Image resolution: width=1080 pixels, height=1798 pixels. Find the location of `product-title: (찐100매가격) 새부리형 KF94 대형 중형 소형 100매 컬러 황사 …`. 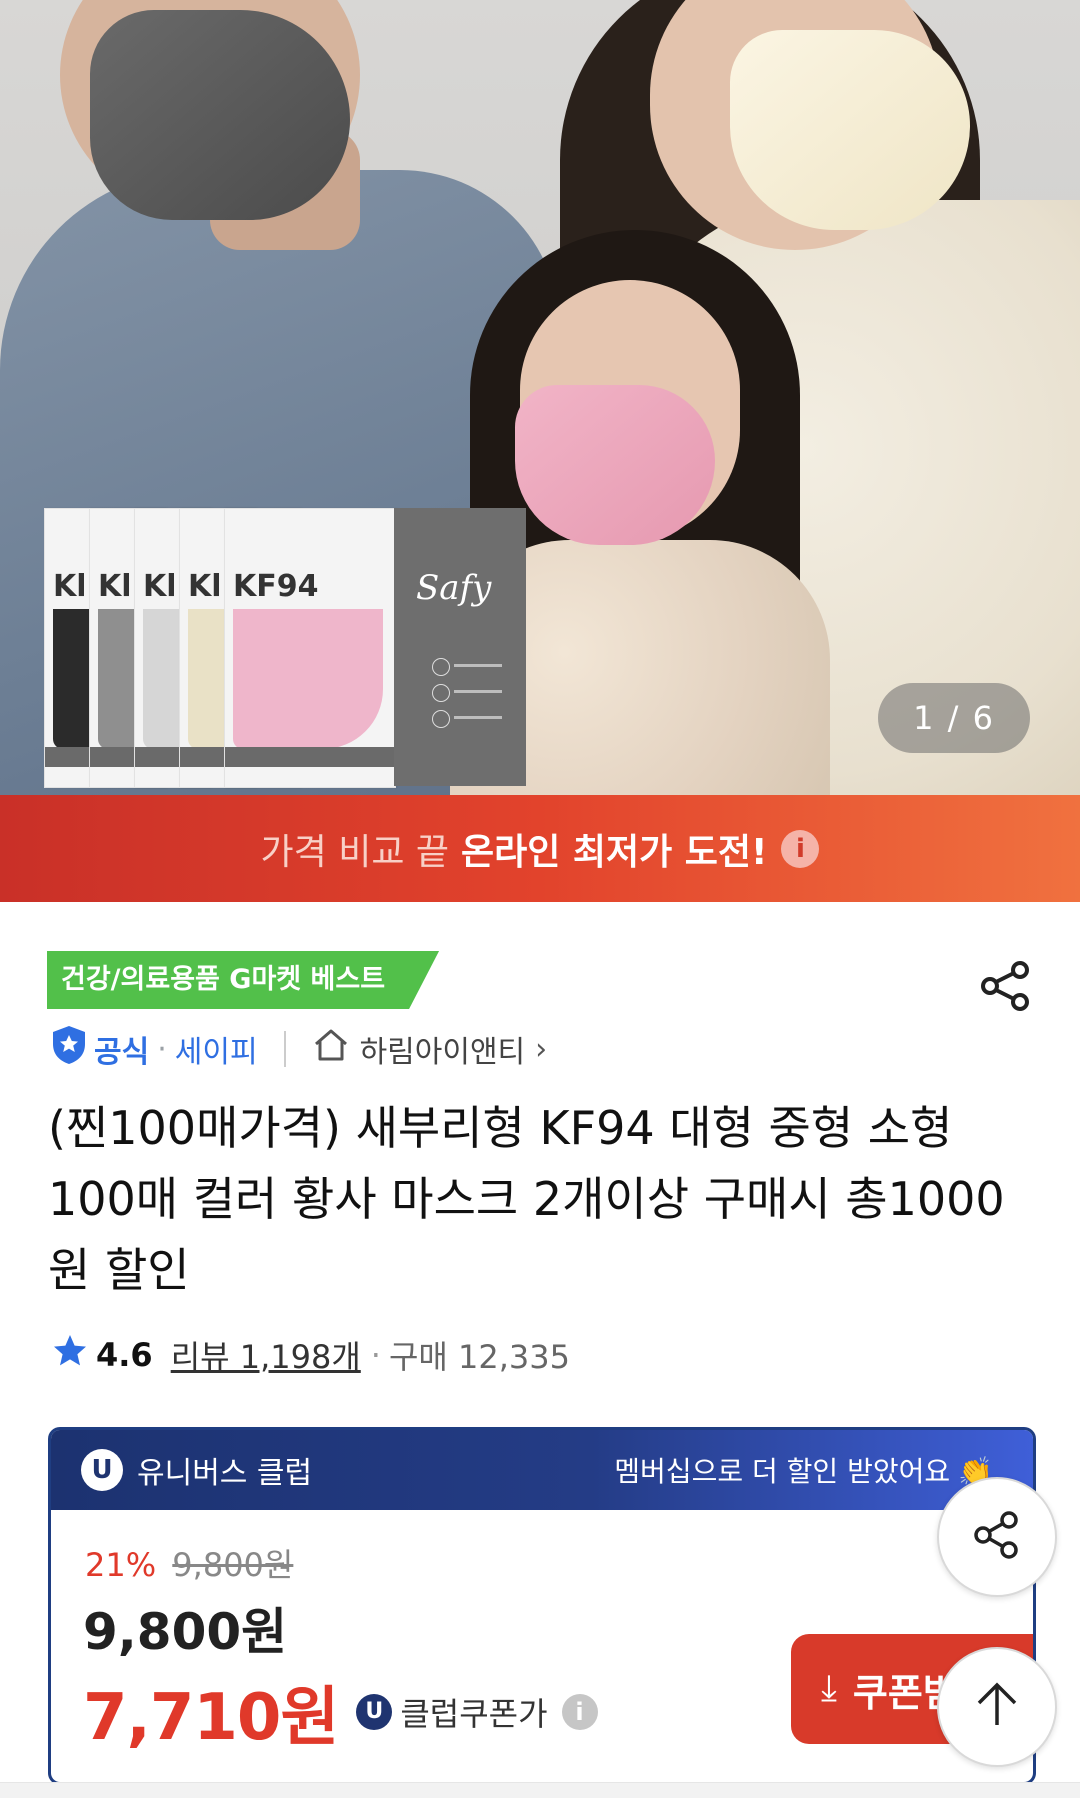

product-title: (찐100매가격) 새부리형 KF94 대형 중형 소형 100매 컬러 황사 … is located at coordinates (526, 1199).